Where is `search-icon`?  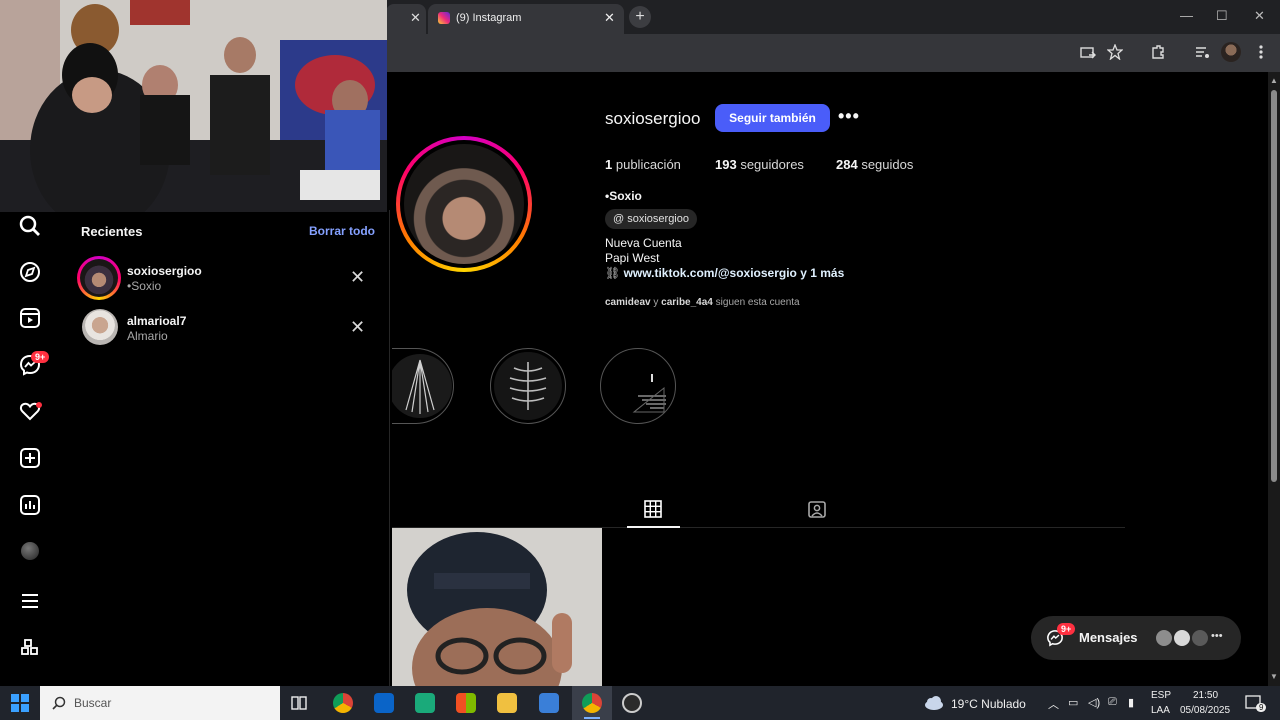 search-icon is located at coordinates (30, 226).